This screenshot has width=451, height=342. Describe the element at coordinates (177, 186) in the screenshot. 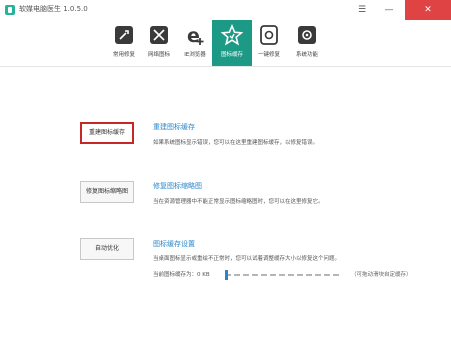

I see `section-title-thumbnail: 修复图标缩略图` at that location.